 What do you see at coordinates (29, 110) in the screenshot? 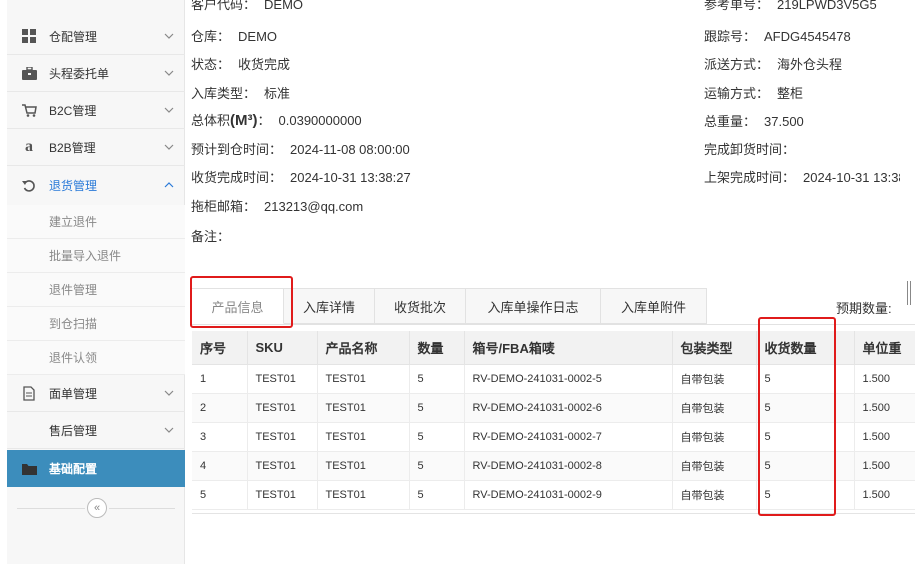
I see `cart-icon` at bounding box center [29, 110].